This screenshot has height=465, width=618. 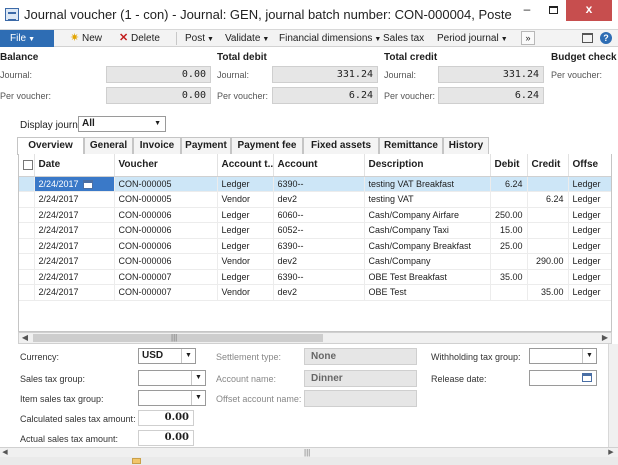 What do you see at coordinates (427, 292) in the screenshot?
I see `description-cell: OBE Test` at bounding box center [427, 292].